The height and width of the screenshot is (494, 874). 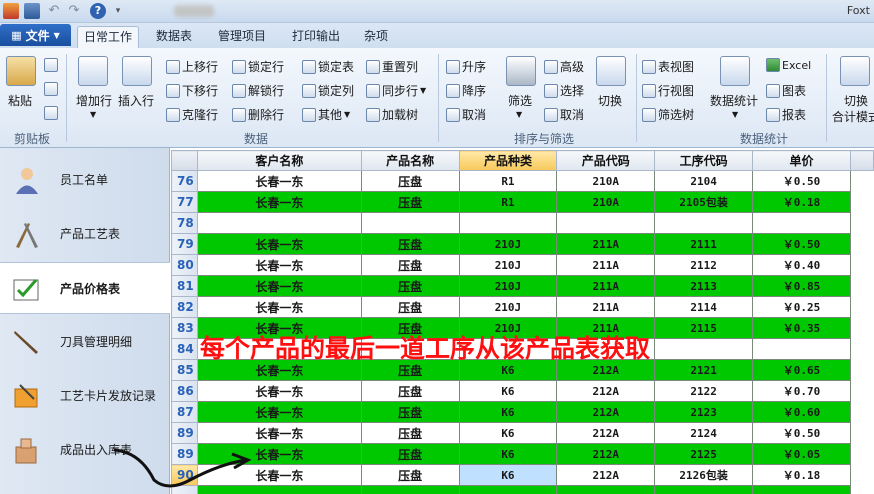 What do you see at coordinates (242, 37) in the screenshot?
I see `tab-manage-project: 管理项目` at bounding box center [242, 37].